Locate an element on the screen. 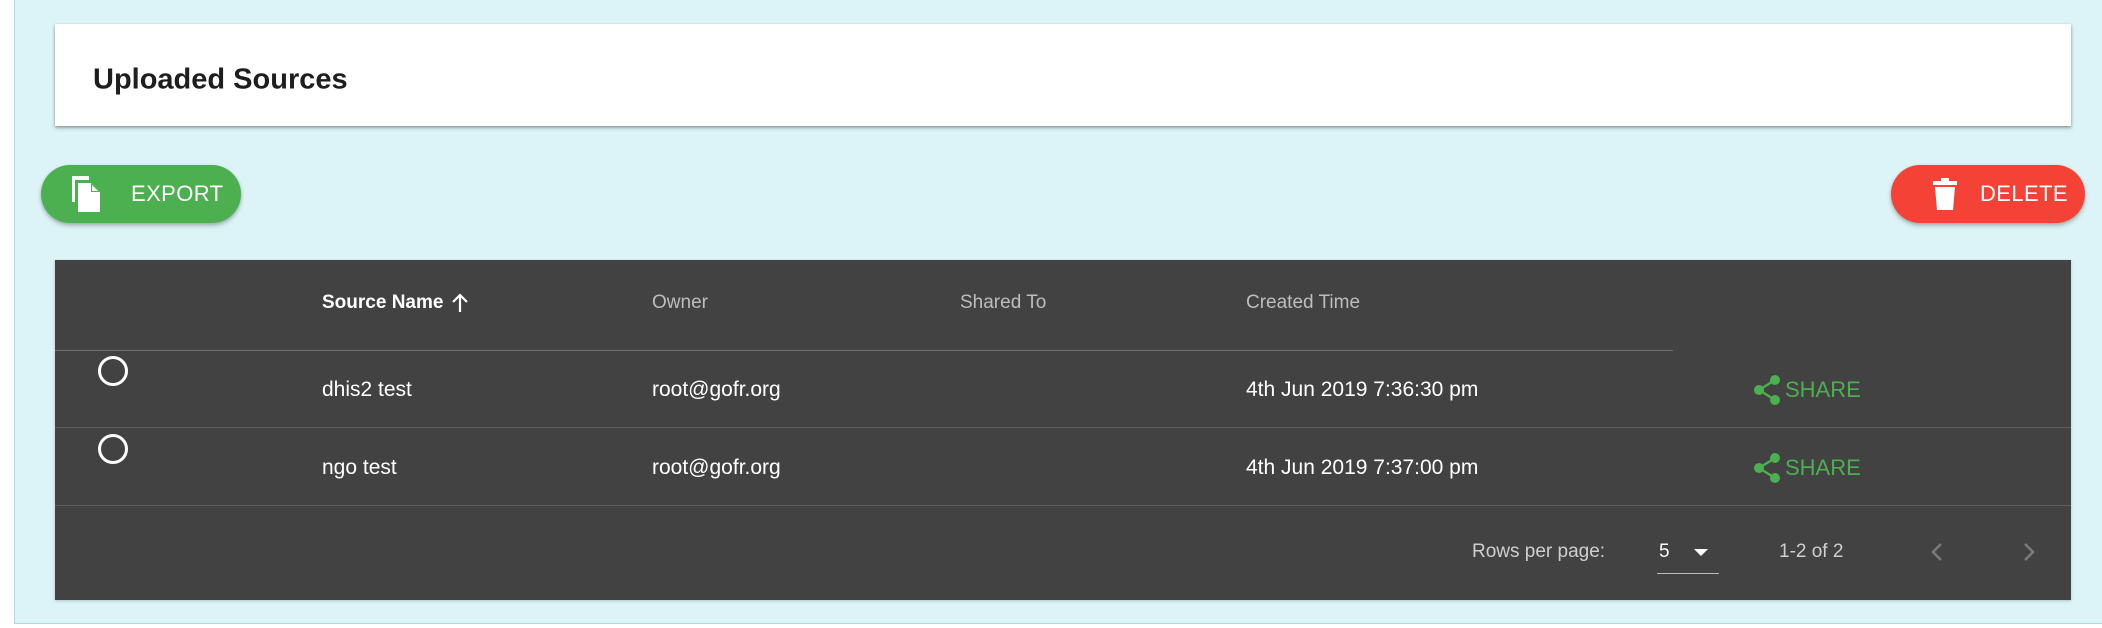 The width and height of the screenshot is (2102, 628). delete-button: DELETE is located at coordinates (1988, 194).